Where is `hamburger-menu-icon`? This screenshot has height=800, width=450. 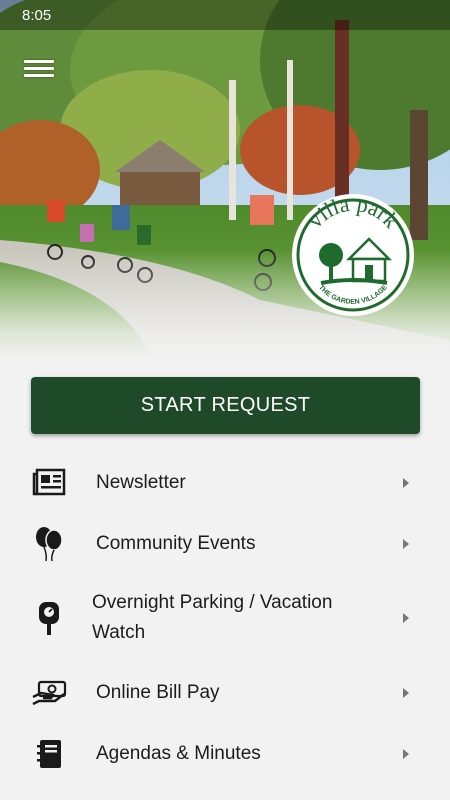 hamburger-menu-icon is located at coordinates (39, 72).